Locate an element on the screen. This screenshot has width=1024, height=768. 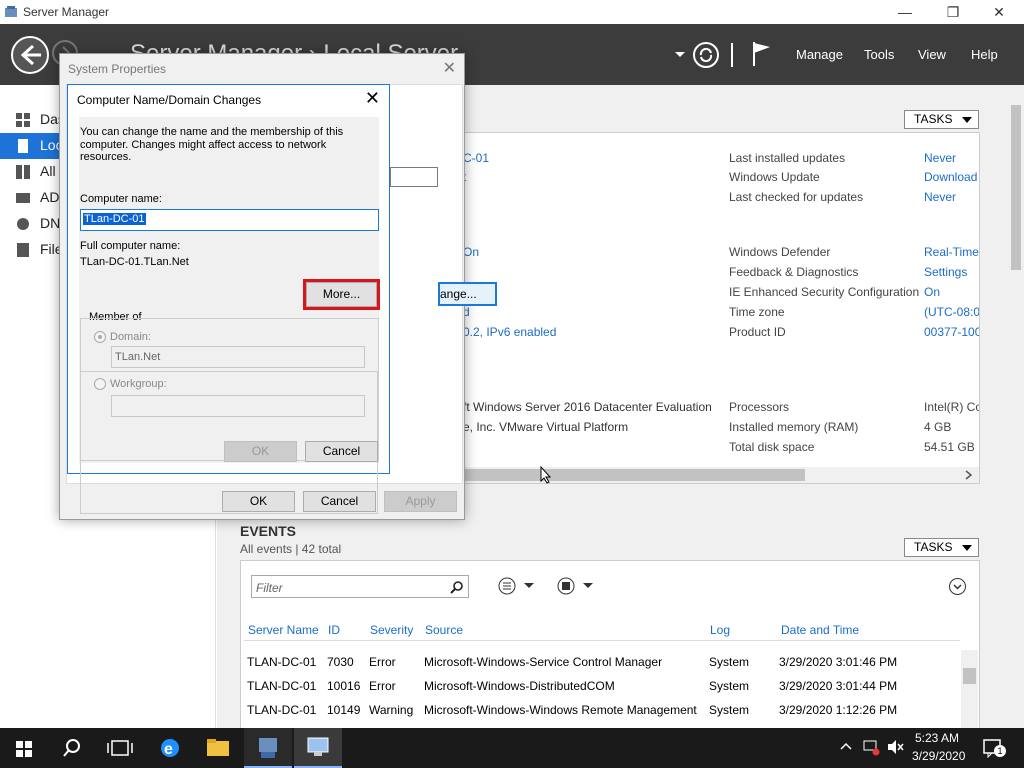
flag-icon is located at coordinates (762, 54).